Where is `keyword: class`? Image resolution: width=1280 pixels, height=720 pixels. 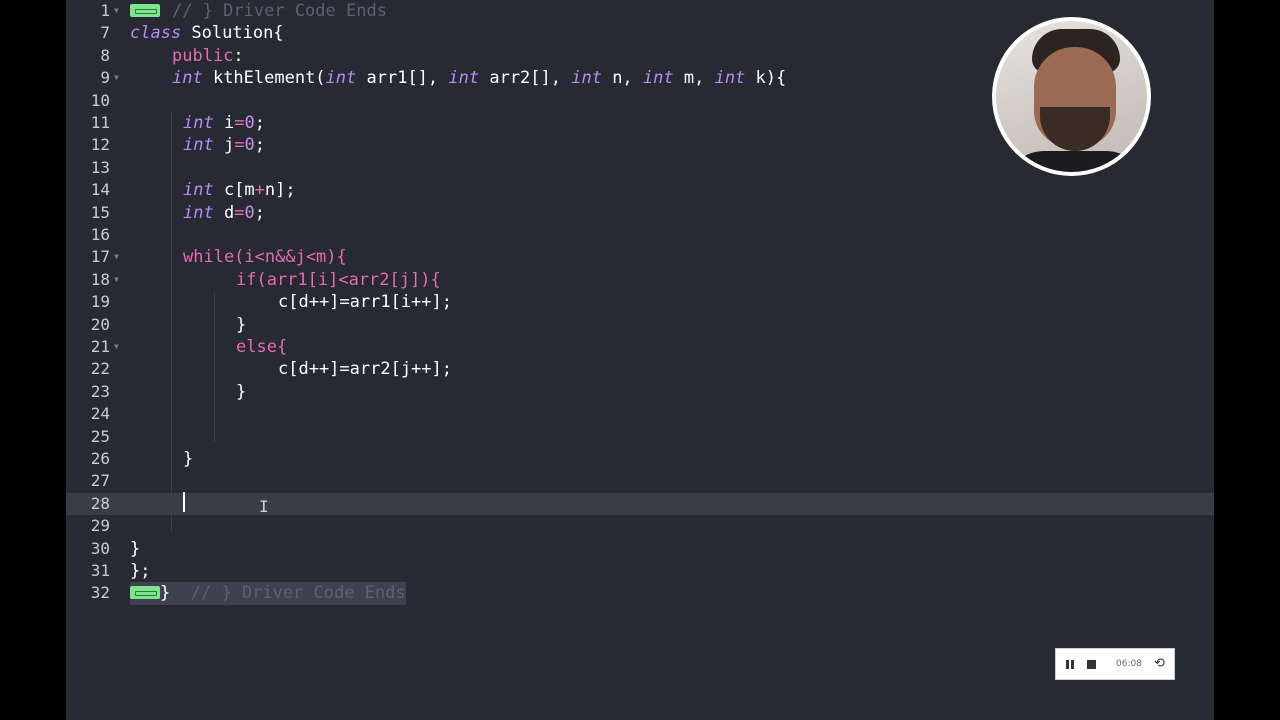
keyword: class is located at coordinates (156, 33).